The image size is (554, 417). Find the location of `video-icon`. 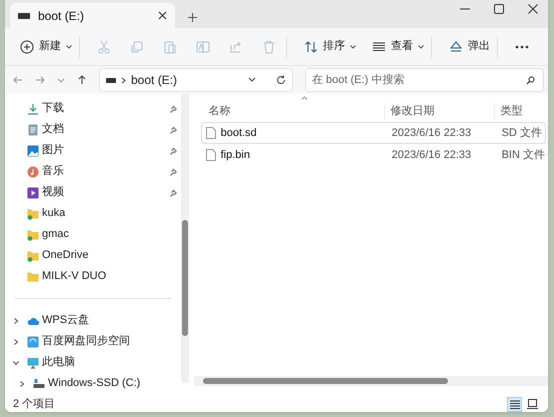

video-icon is located at coordinates (33, 192).